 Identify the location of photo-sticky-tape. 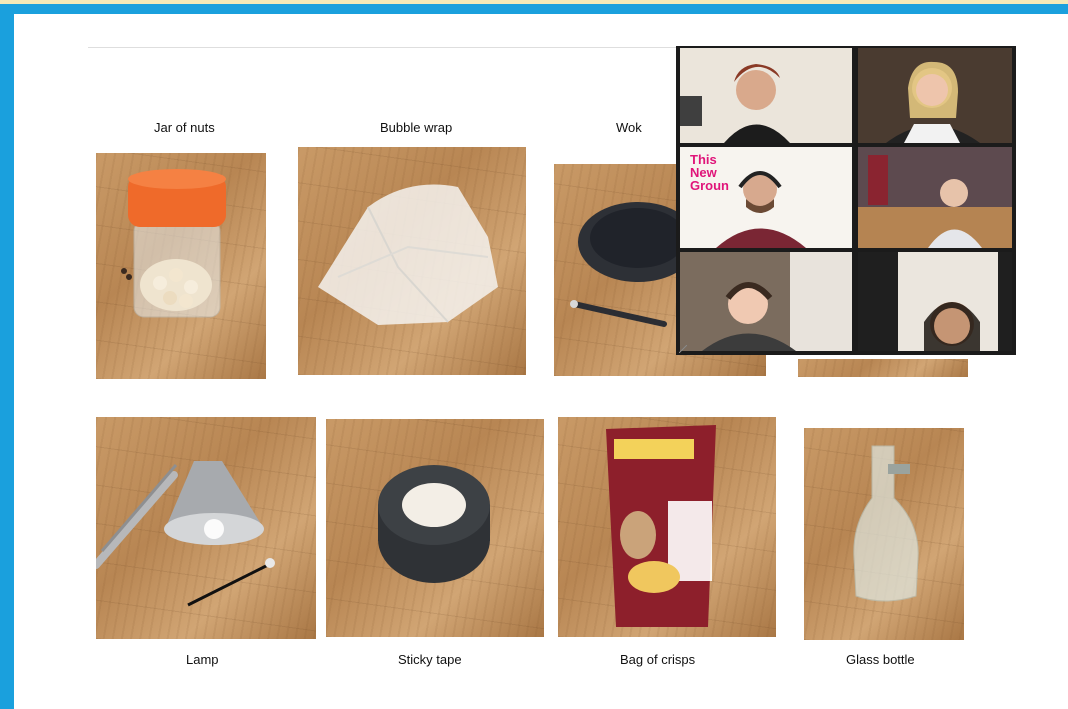
(435, 528).